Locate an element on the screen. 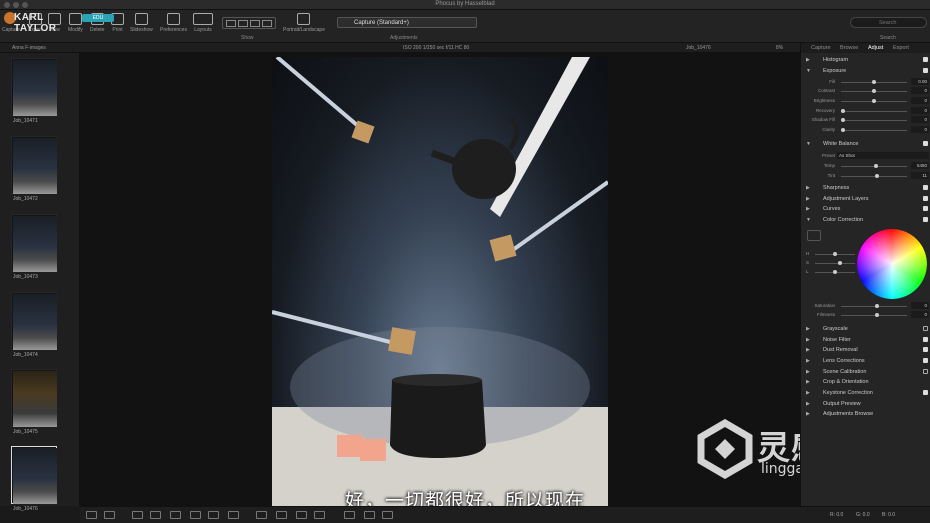 Image resolution: width=930 pixels, height=523 pixels. rotate-icon is located at coordinates (387, 515).